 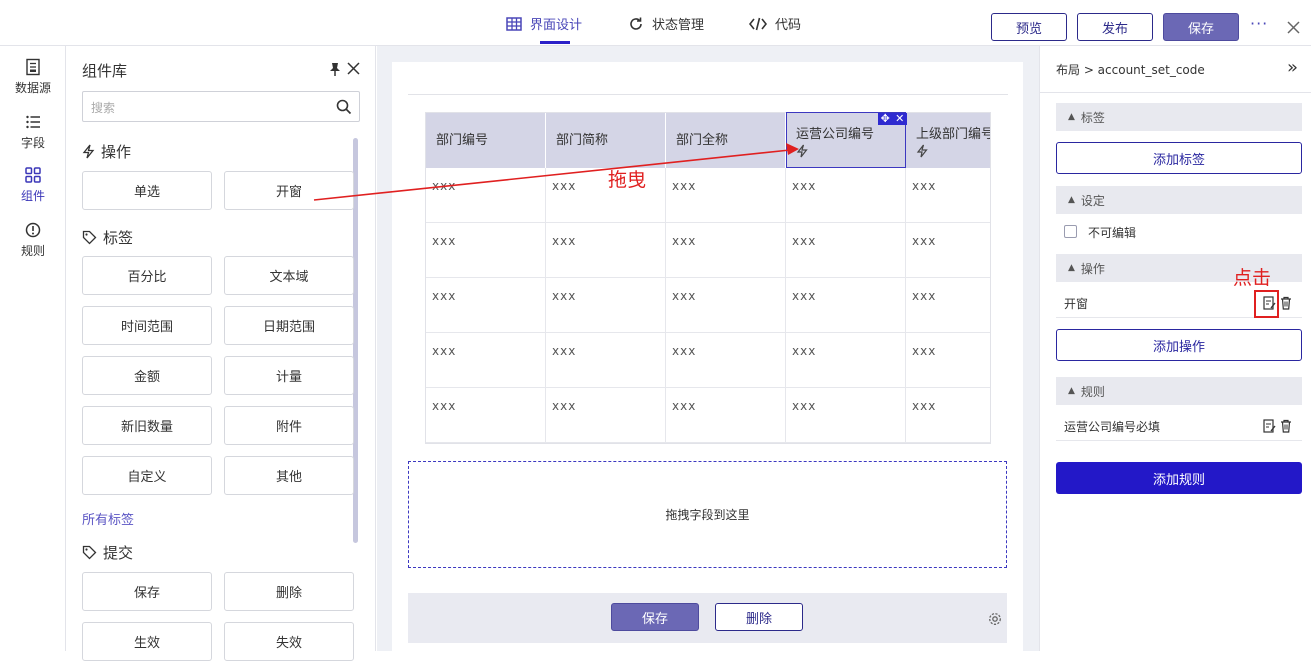 I want to click on drag-annotation: 拖曳, so click(x=627, y=180).